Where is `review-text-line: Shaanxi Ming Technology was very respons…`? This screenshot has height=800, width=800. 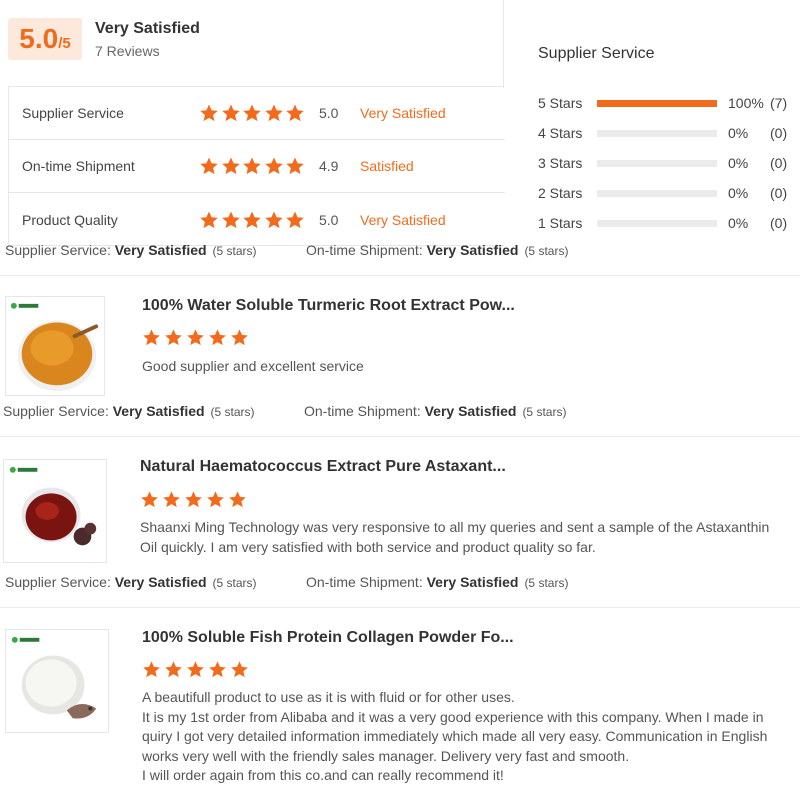 review-text-line: Shaanxi Ming Technology was very respons… is located at coordinates (455, 527).